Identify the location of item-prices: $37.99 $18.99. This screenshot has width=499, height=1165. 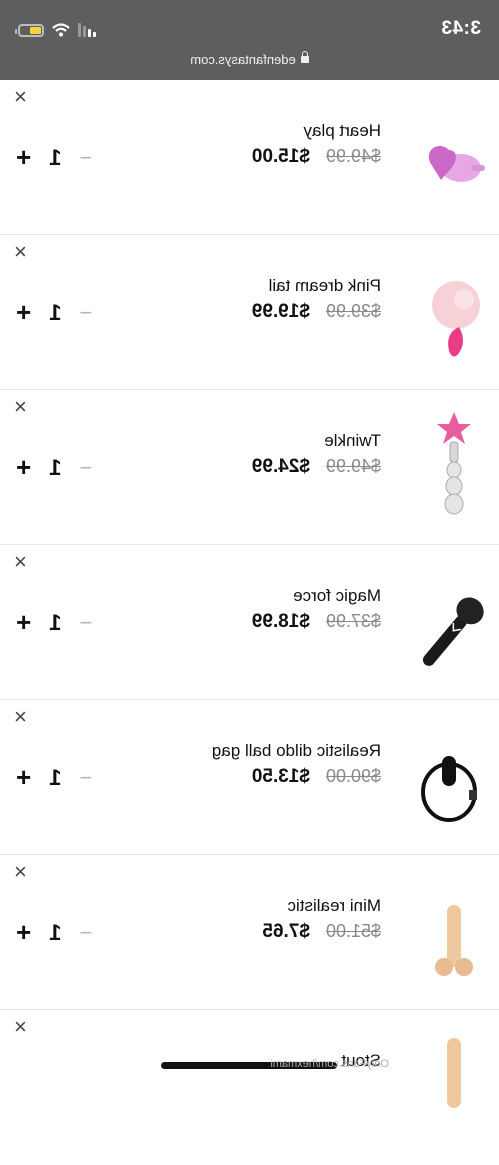
(316, 622).